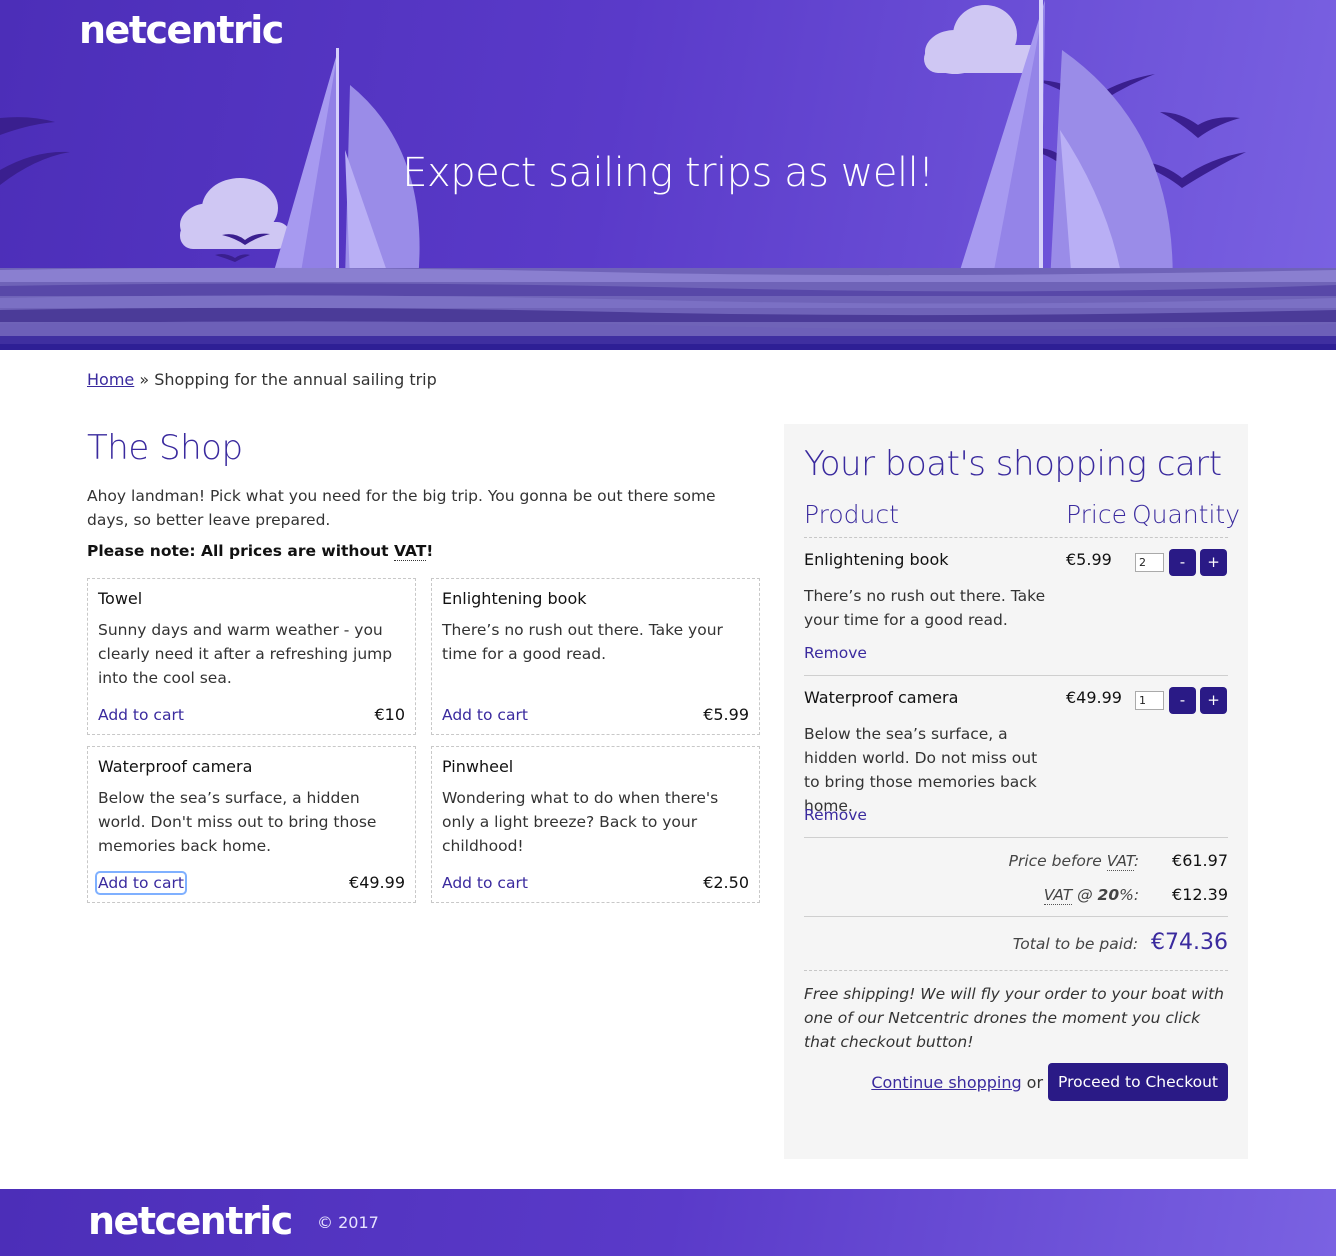 This screenshot has height=1256, width=1336. Describe the element at coordinates (851, 514) in the screenshot. I see `cart-col-product: Product` at that location.